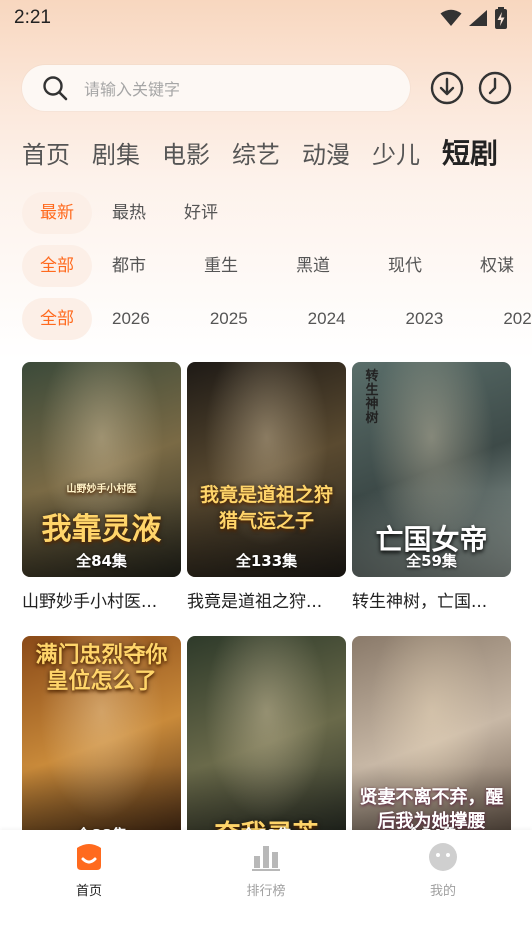 Image resolution: width=532 pixels, height=946 pixels. Describe the element at coordinates (101, 668) in the screenshot. I see `poster-title-text: 满门忠烈夺你皇位怎么了` at that location.